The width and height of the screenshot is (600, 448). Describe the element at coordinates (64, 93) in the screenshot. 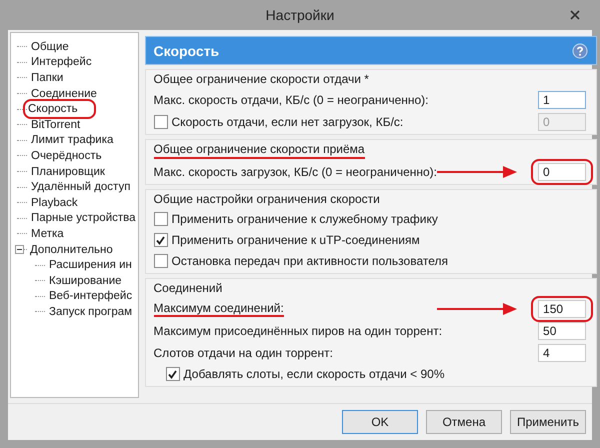

I see `tree-item: Соединение` at that location.